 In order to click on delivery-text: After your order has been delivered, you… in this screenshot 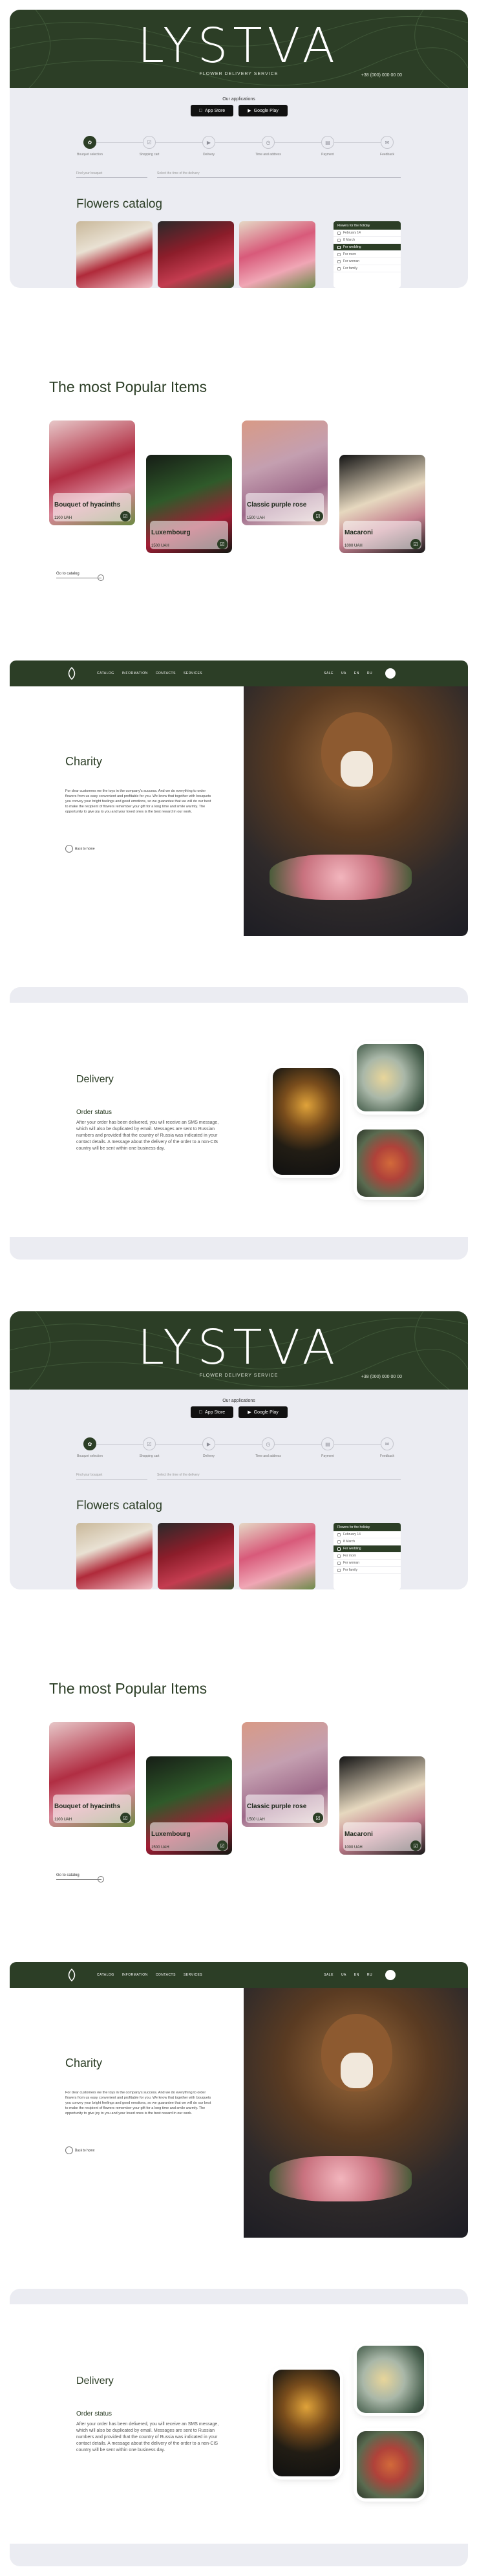, I will do `click(147, 1135)`.